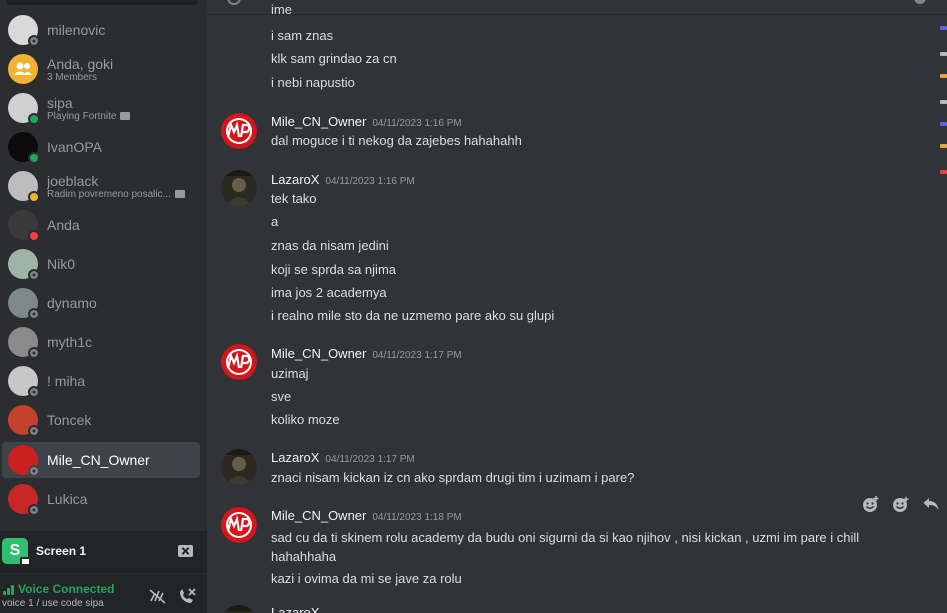 This screenshot has width=947, height=613. Describe the element at coordinates (76, 30) in the screenshot. I see `dm-name: milenovic` at that location.